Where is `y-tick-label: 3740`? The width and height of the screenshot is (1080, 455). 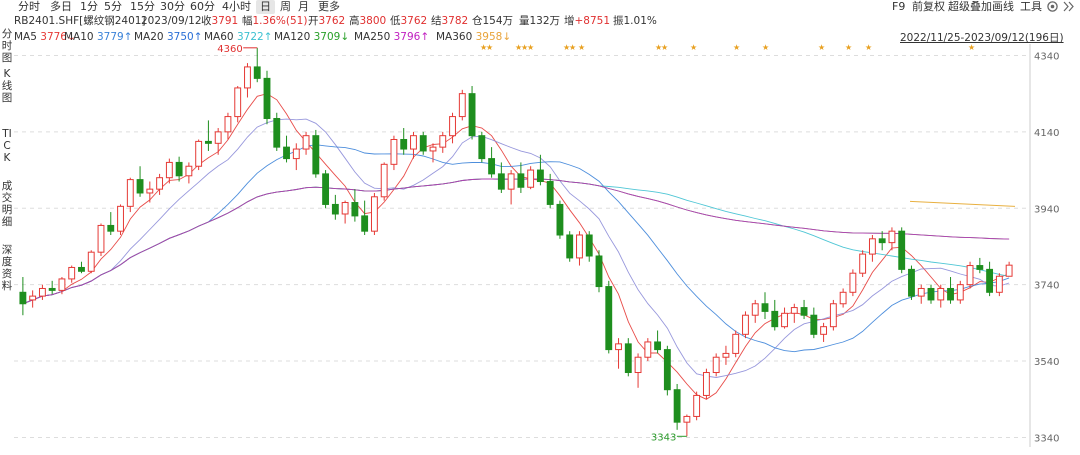
y-tick-label: 3740 is located at coordinates (1046, 286).